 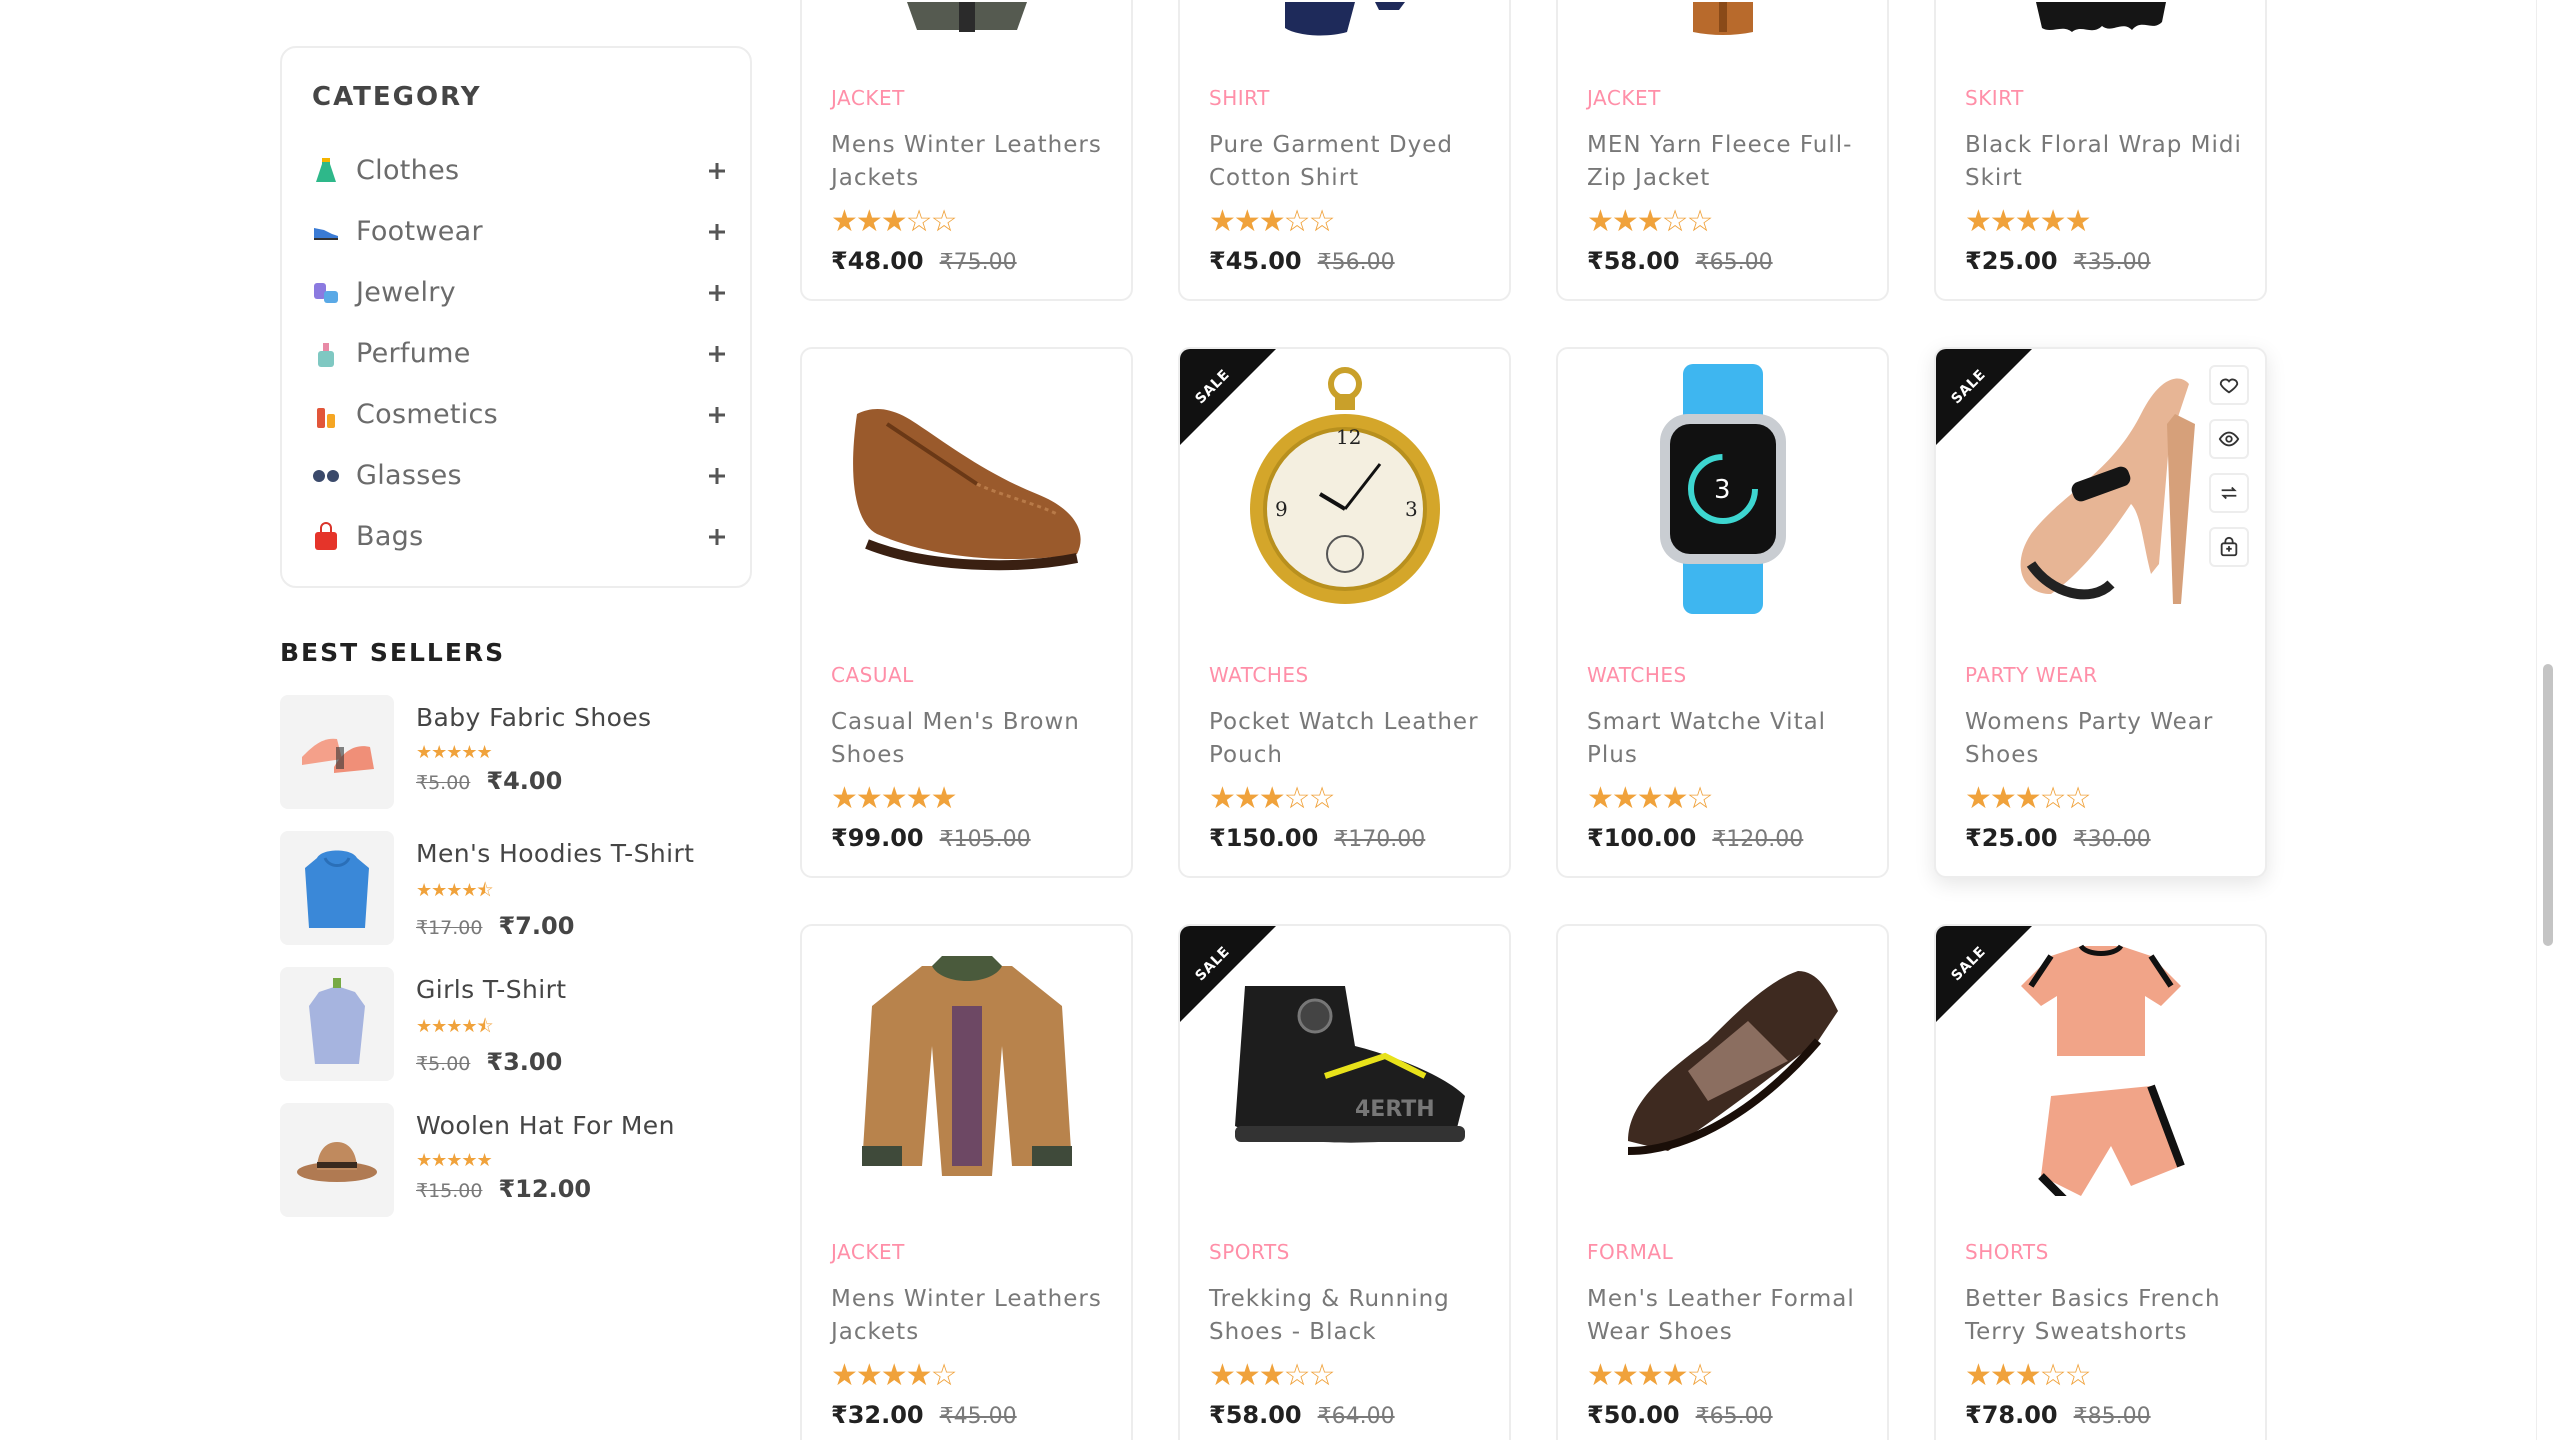 I want to click on category-item-cosmetics: Cosmetics, so click(x=522, y=414).